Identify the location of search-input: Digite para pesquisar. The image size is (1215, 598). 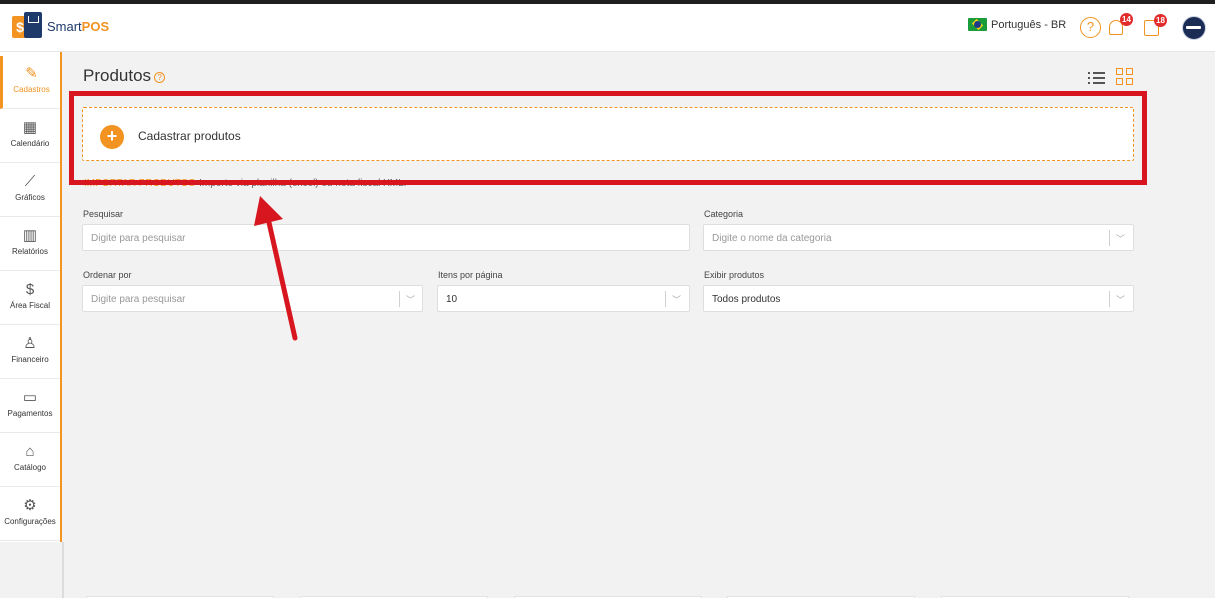
(386, 237).